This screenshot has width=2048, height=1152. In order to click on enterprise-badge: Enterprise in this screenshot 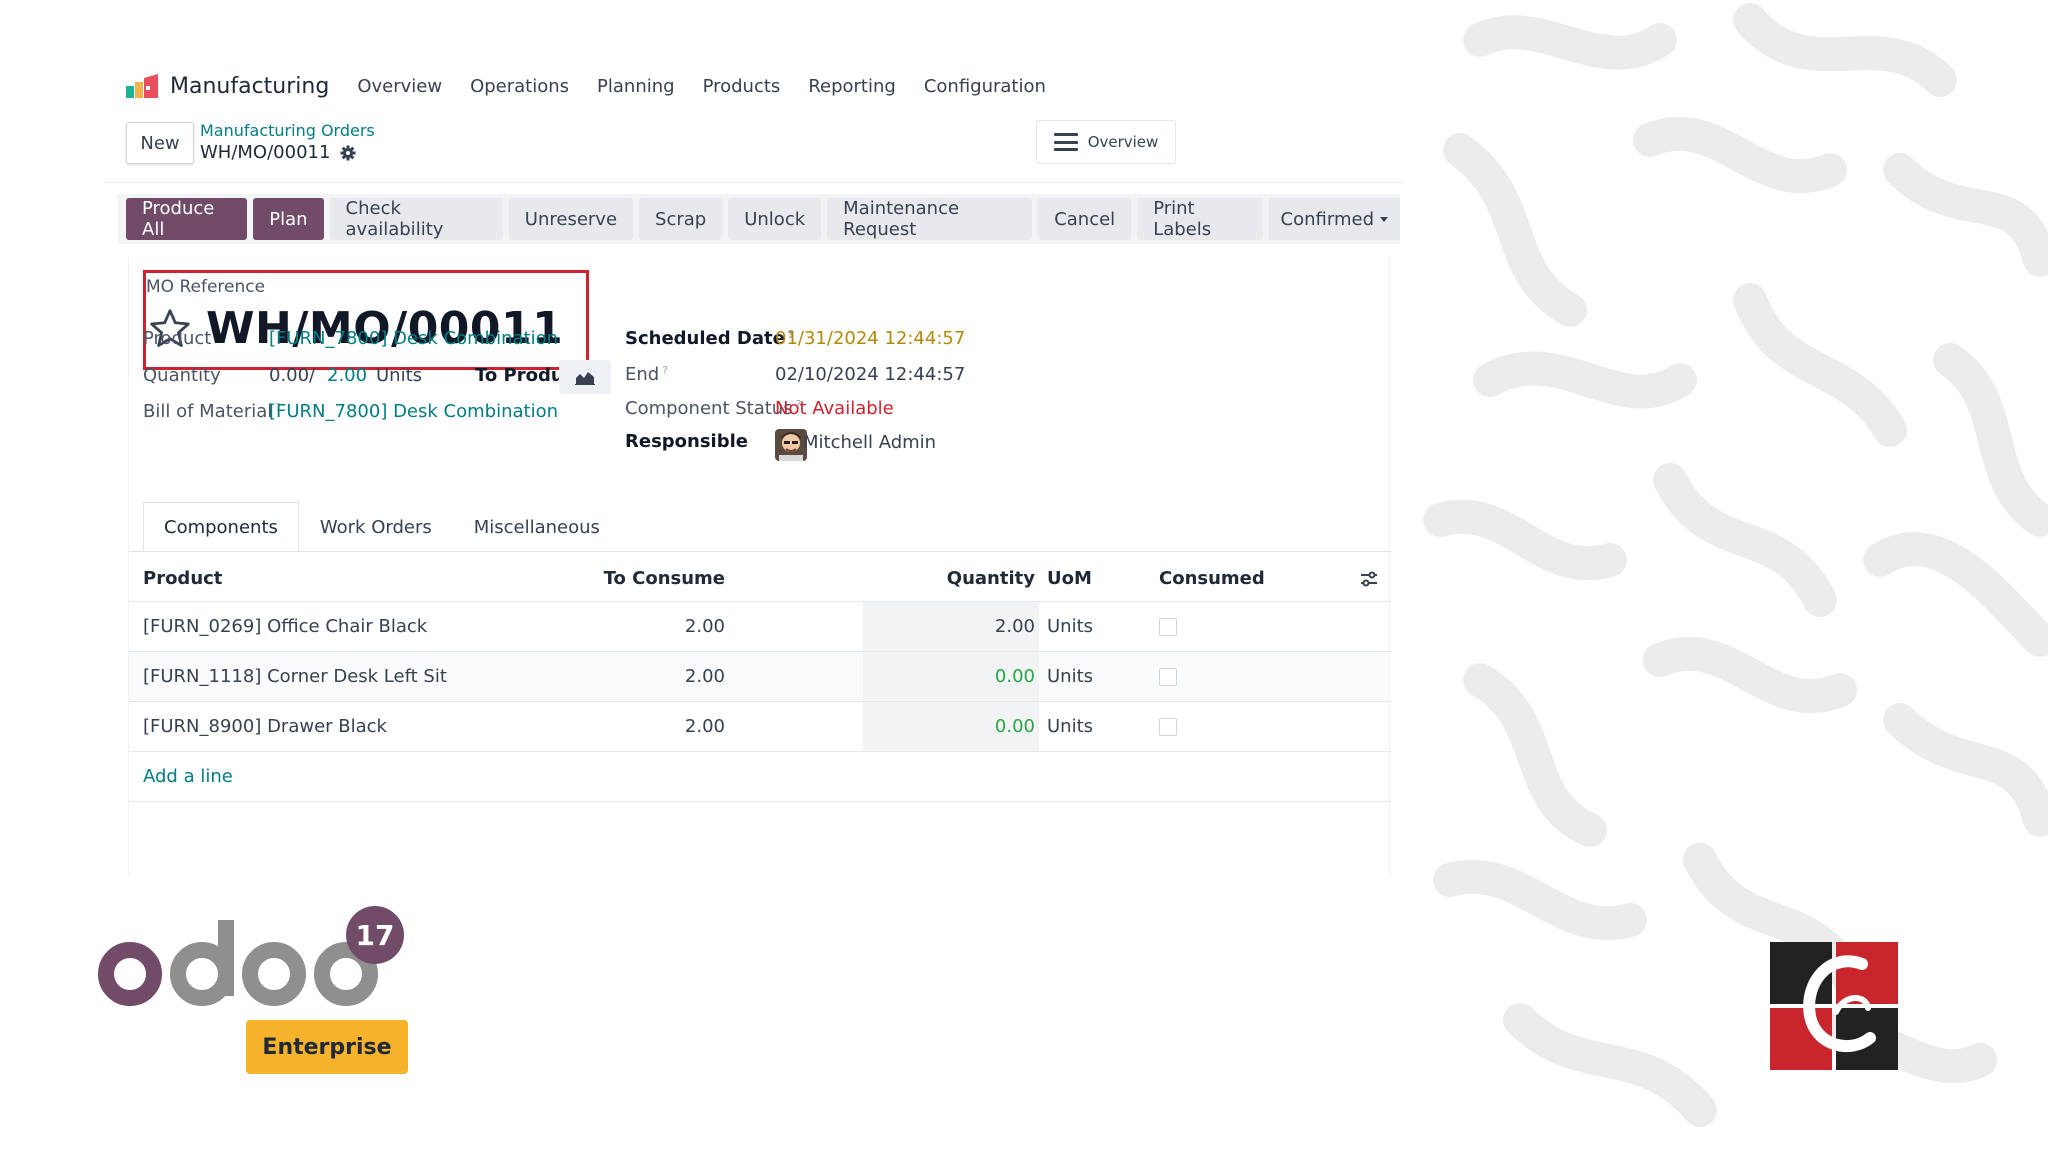, I will do `click(327, 1047)`.